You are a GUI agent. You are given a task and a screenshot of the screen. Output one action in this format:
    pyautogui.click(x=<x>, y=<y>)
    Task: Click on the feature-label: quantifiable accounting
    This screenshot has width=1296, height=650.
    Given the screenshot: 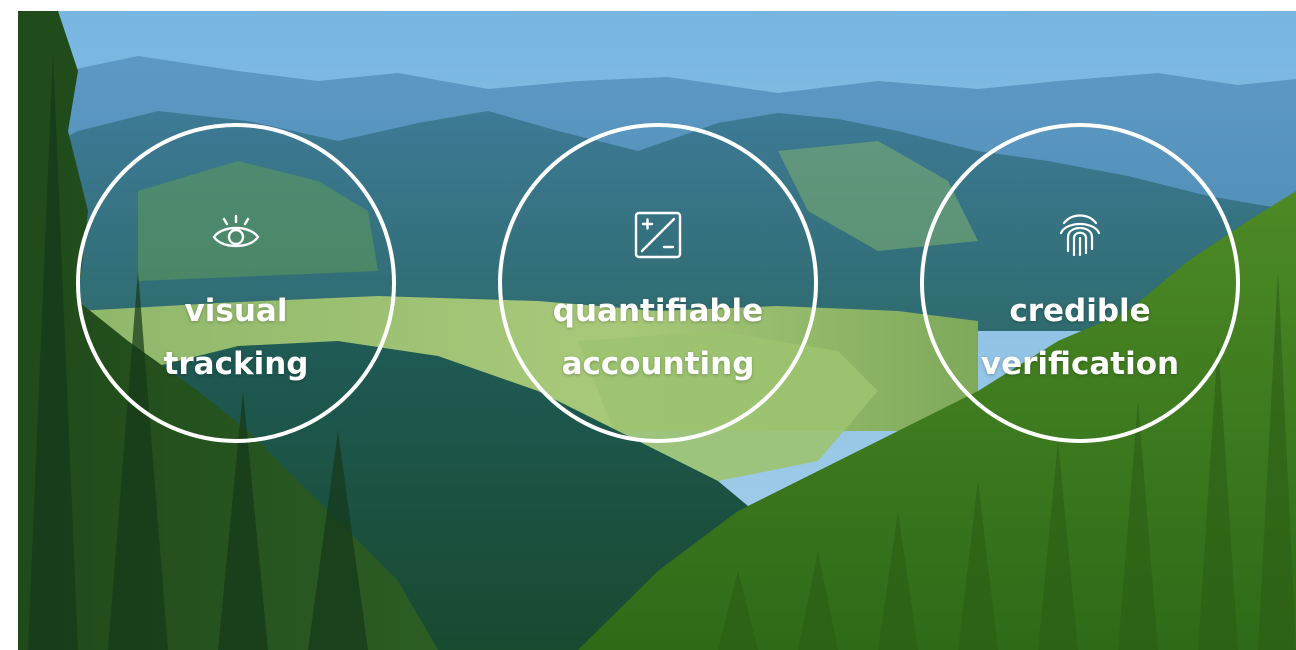 What is the action you would take?
    pyautogui.click(x=658, y=338)
    